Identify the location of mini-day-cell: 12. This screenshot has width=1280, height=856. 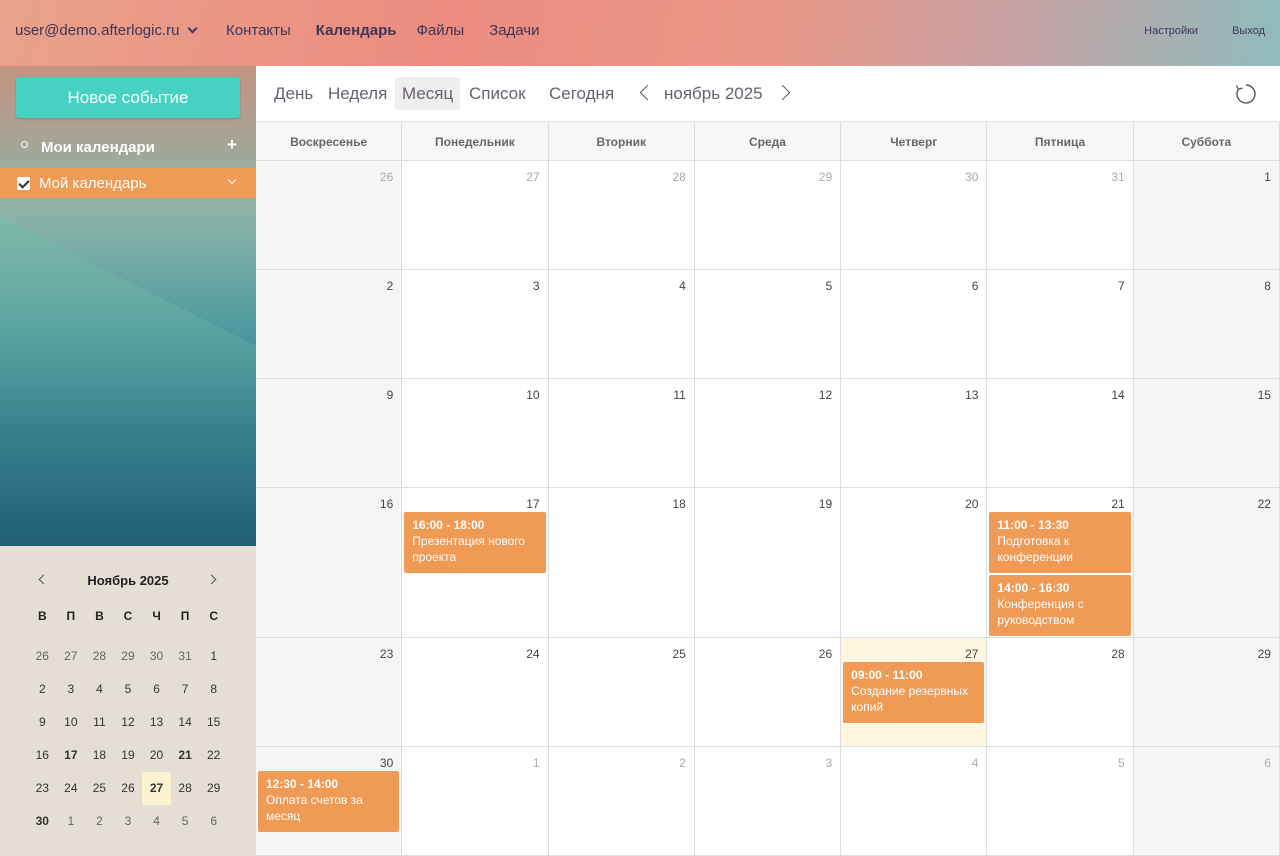
(128, 722).